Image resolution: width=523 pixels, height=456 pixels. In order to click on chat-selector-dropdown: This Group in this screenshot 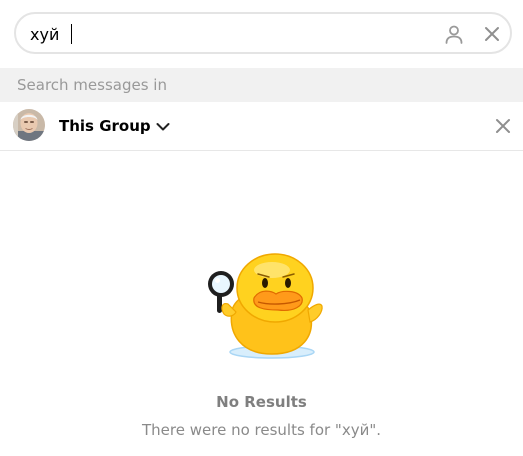, I will do `click(114, 126)`.